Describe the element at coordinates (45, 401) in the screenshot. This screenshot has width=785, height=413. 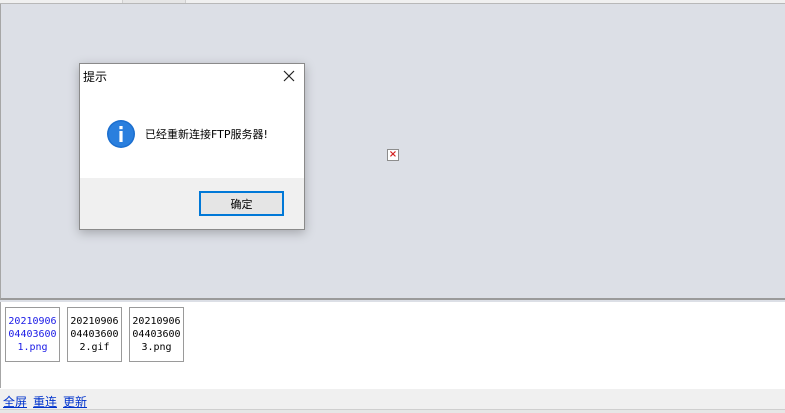
I see `reconnect-link: 重连` at that location.